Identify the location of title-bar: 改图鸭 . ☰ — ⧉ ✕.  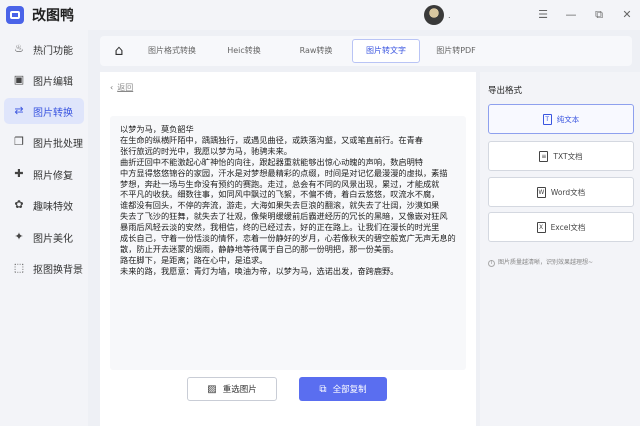
(320, 15).